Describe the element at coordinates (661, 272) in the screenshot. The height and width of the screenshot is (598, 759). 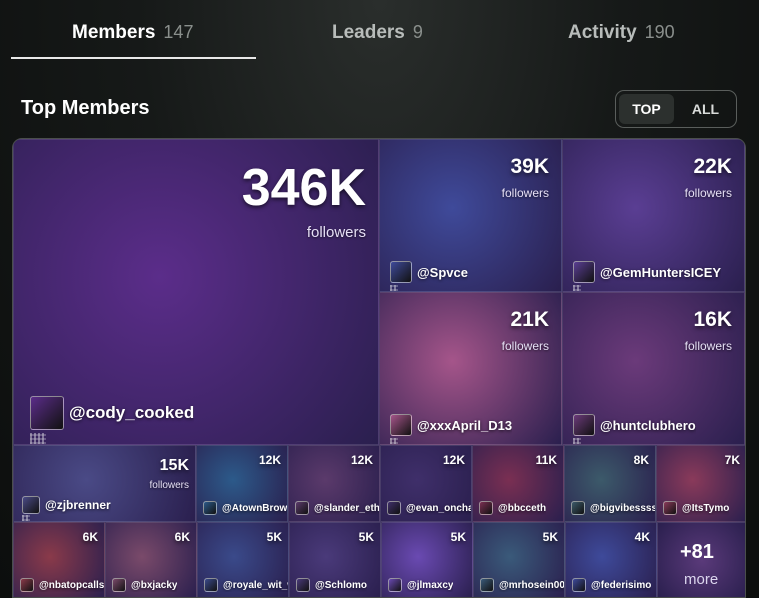
I see `username-text: @GemHuntersICEY` at that location.